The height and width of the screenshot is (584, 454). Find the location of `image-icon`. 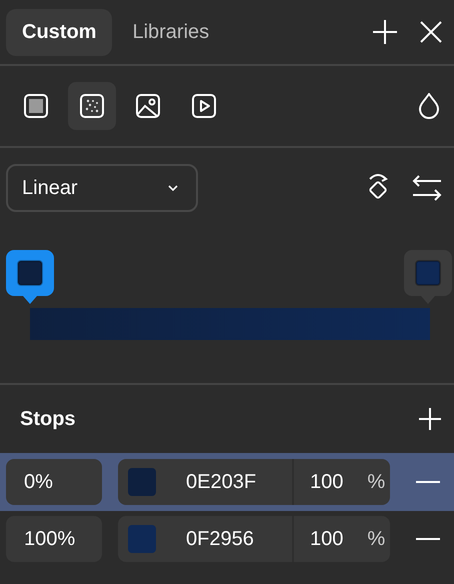

image-icon is located at coordinates (148, 106).